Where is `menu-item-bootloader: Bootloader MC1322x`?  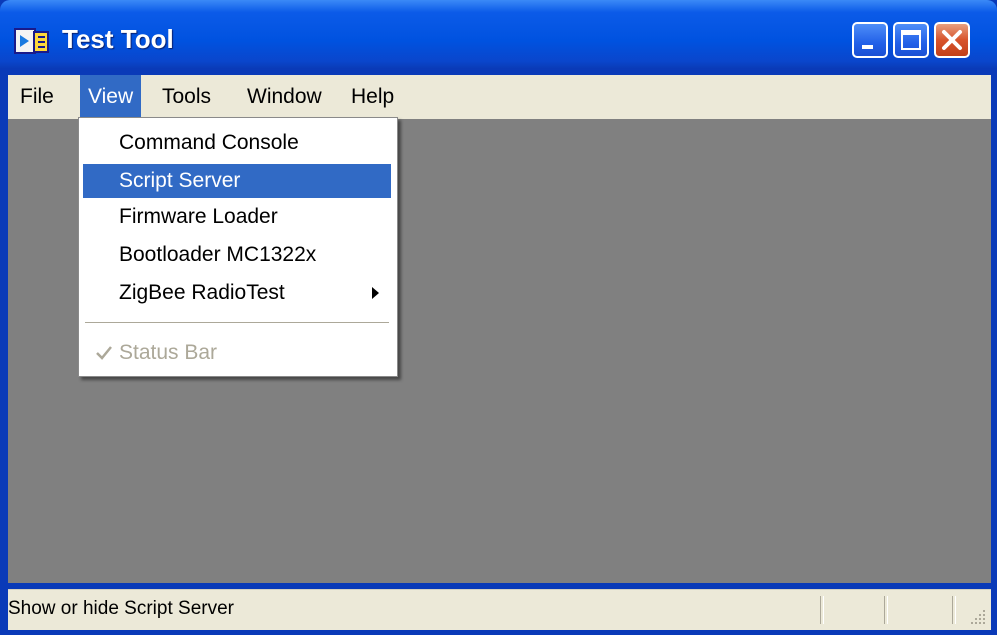 menu-item-bootloader: Bootloader MC1322x is located at coordinates (237, 255).